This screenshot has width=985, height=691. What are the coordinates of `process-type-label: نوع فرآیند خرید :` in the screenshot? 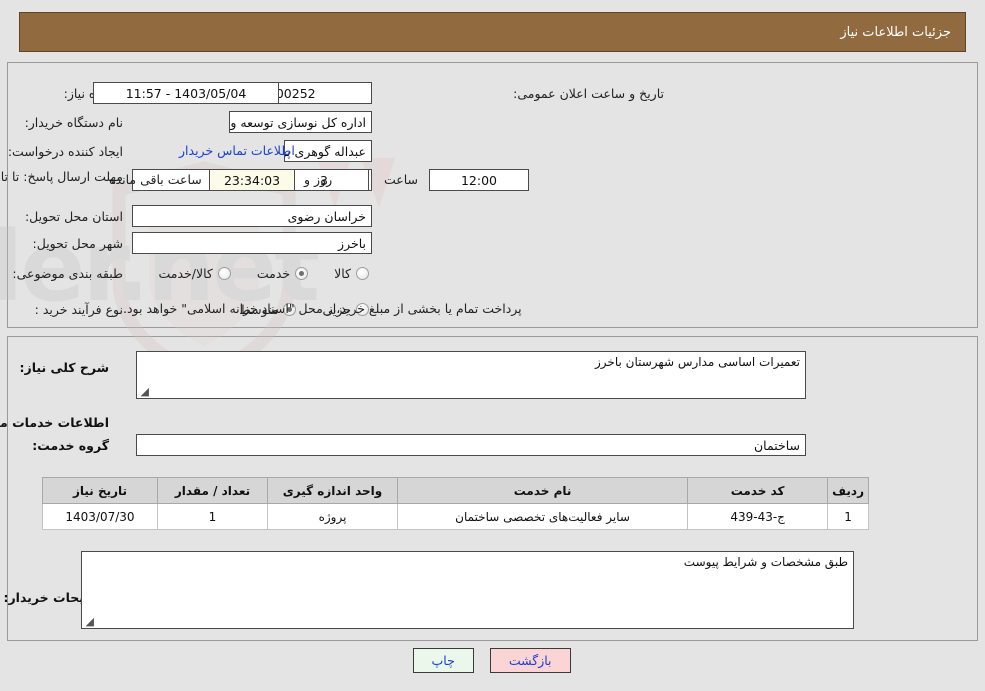 It's located at (79, 309).